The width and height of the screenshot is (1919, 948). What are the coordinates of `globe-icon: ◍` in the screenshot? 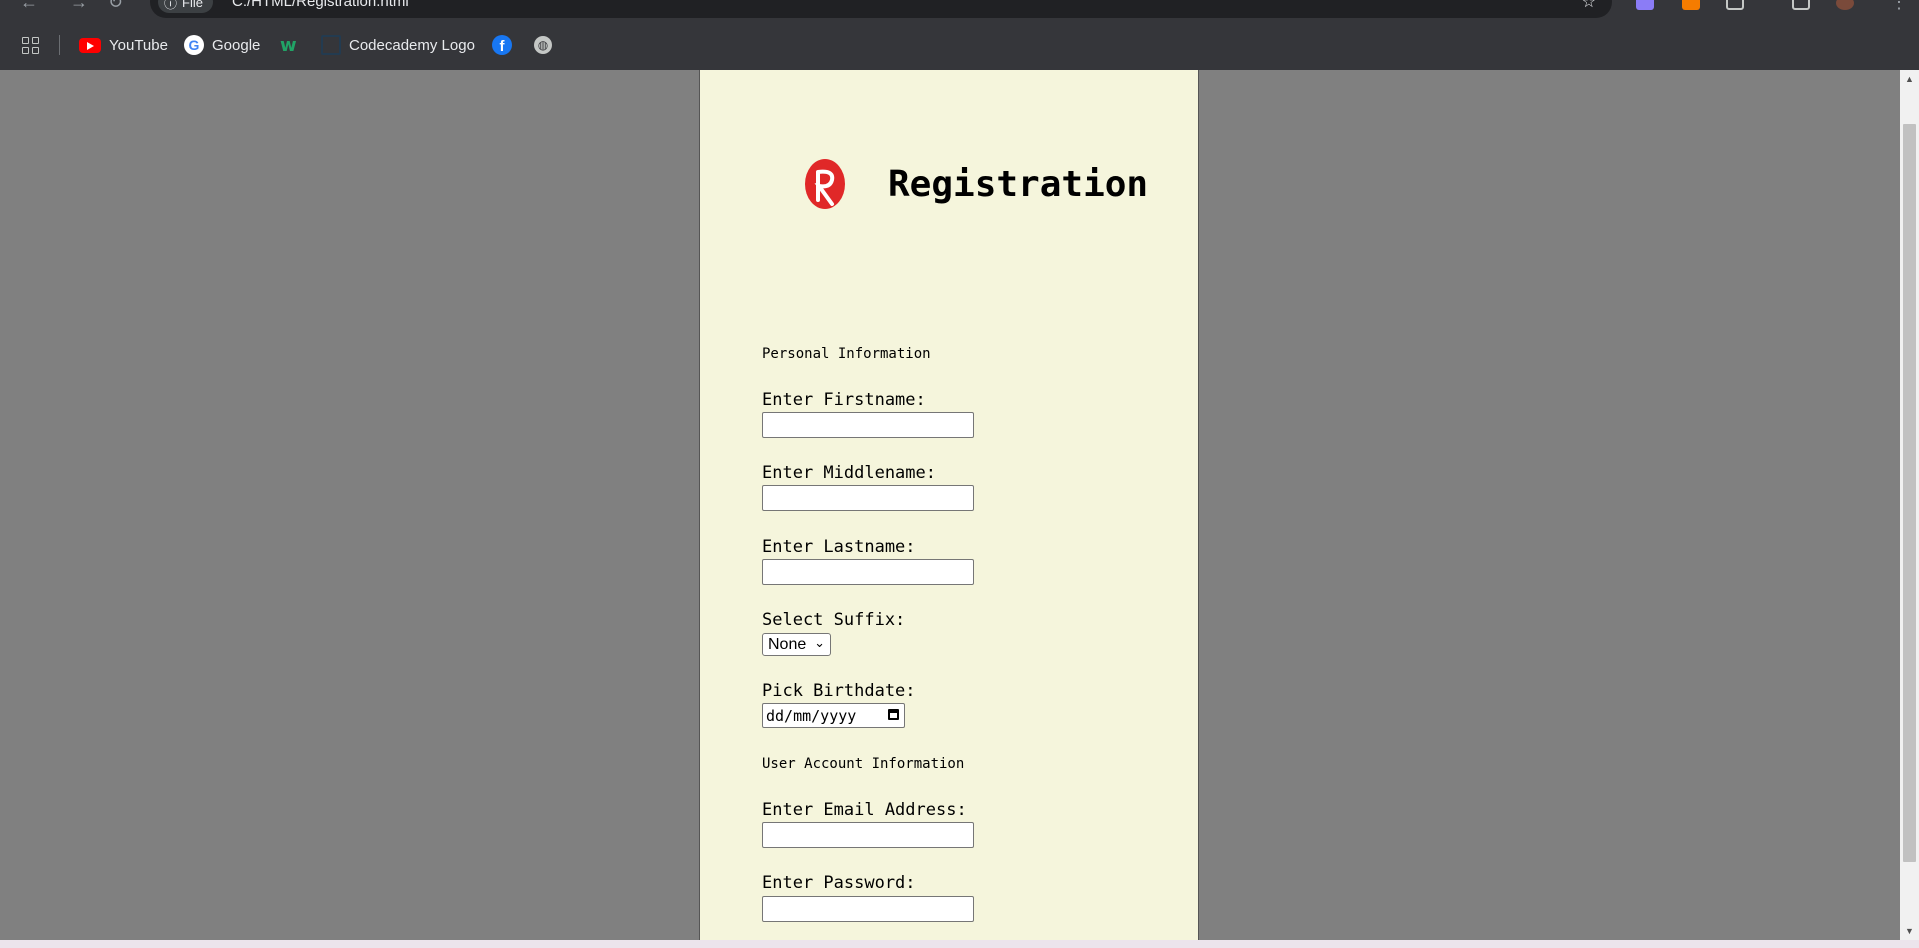 It's located at (543, 45).